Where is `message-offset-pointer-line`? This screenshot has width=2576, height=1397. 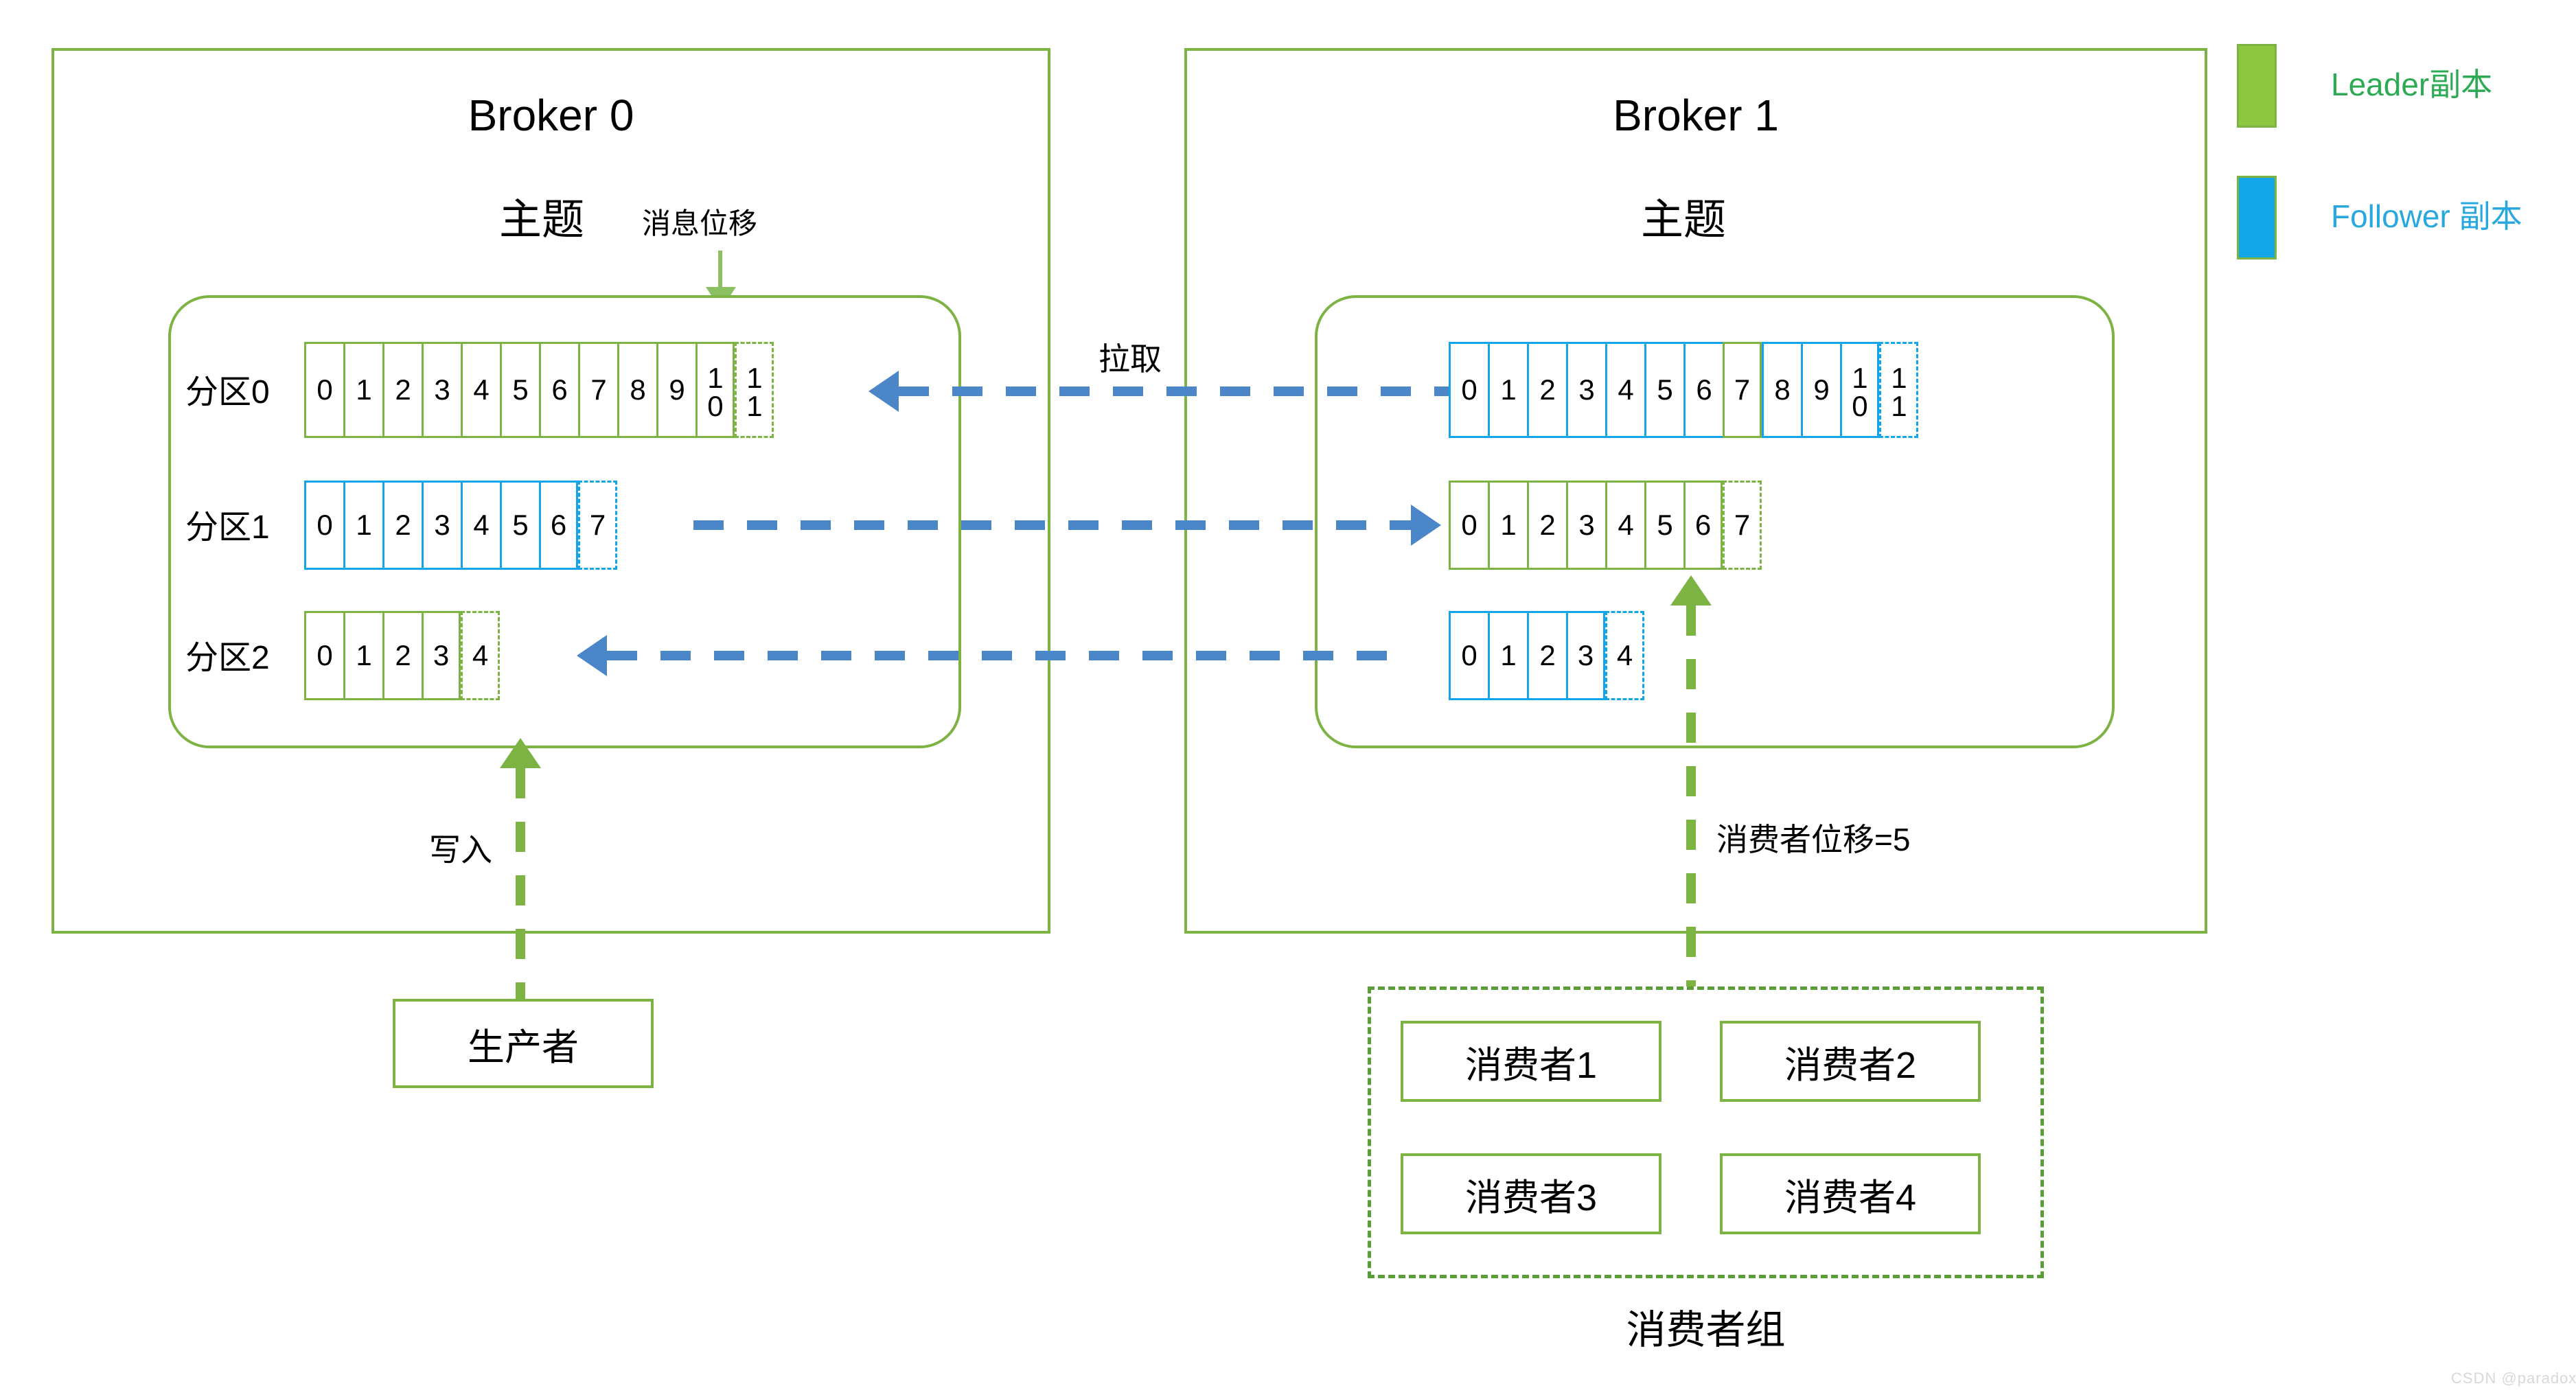
message-offset-pointer-line is located at coordinates (720, 269).